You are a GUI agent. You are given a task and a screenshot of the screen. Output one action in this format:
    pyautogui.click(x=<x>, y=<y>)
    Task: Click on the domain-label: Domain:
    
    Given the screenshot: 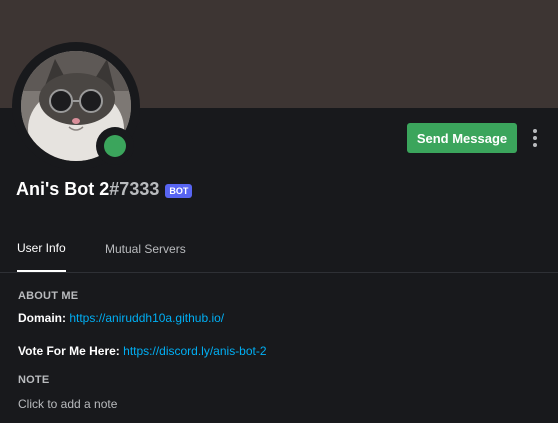 What is the action you would take?
    pyautogui.click(x=42, y=318)
    